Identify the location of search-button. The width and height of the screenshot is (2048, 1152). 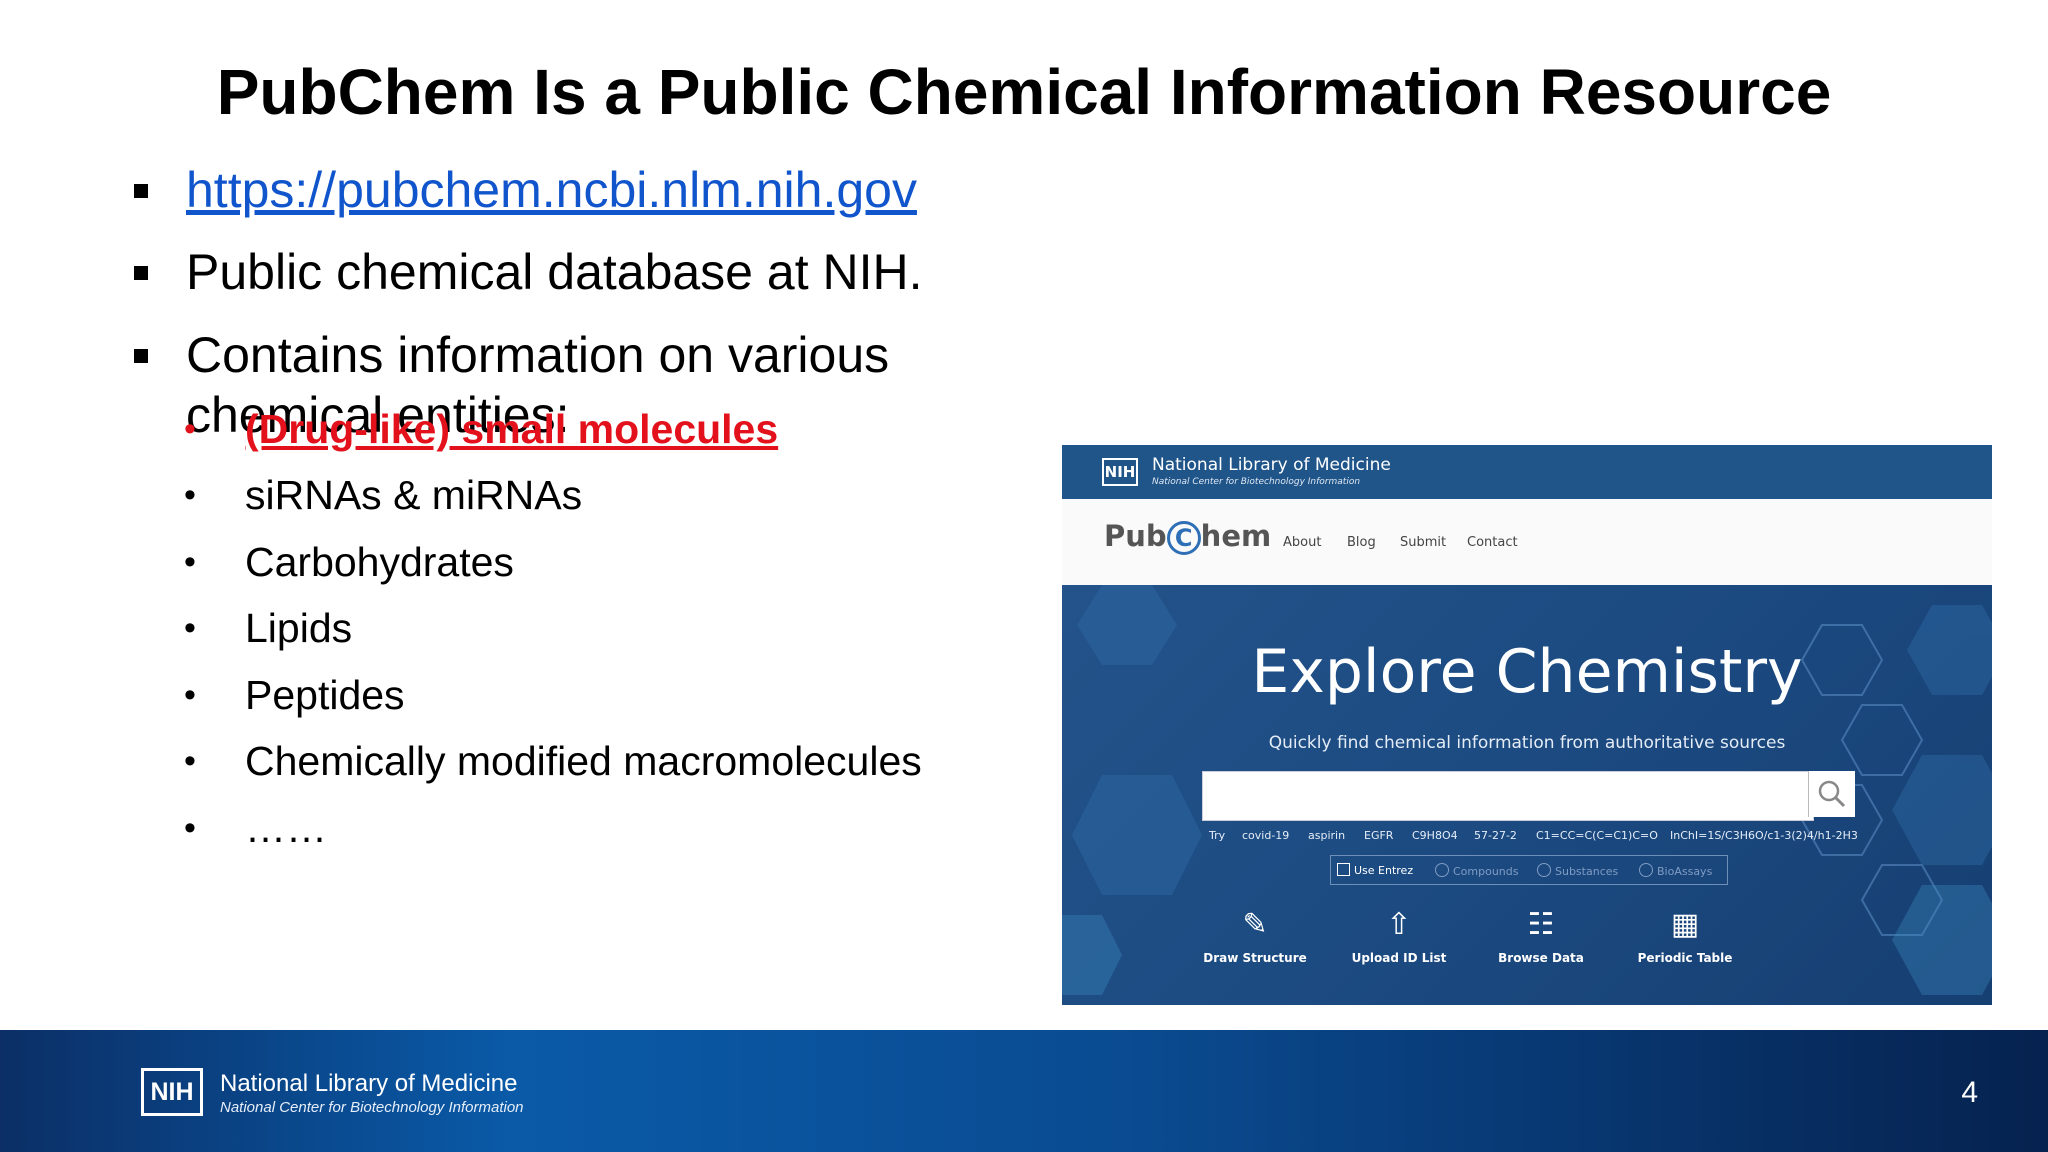
(1831, 794).